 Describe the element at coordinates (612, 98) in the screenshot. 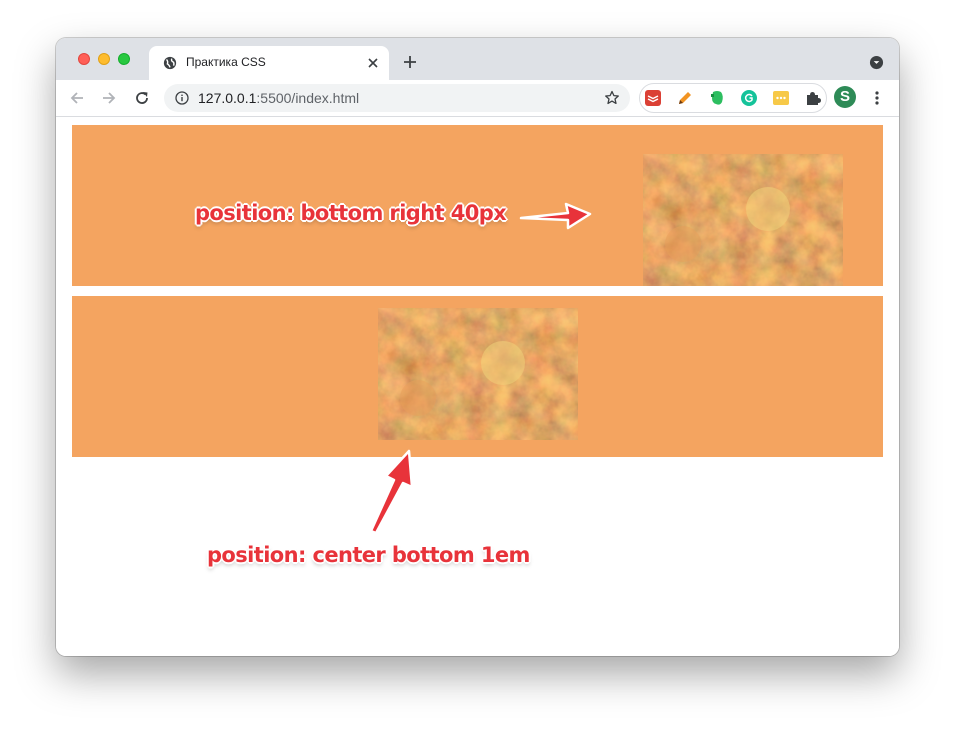

I see `bookmark-star-icon` at that location.